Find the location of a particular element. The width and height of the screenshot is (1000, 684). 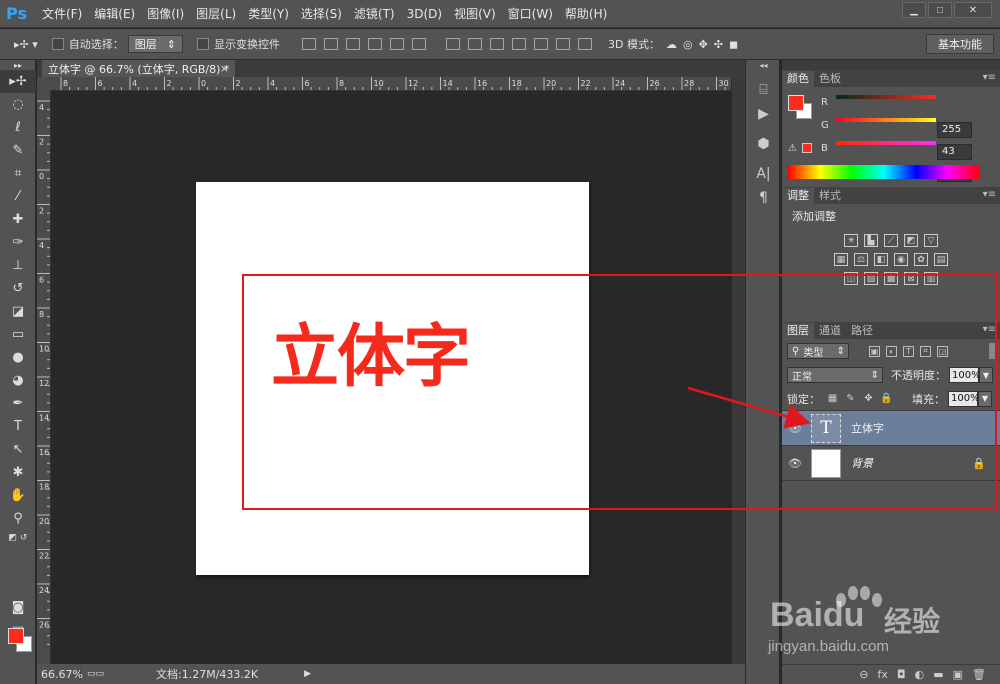

layers-panel-menu-icon: ▾≡ is located at coordinates (989, 329).